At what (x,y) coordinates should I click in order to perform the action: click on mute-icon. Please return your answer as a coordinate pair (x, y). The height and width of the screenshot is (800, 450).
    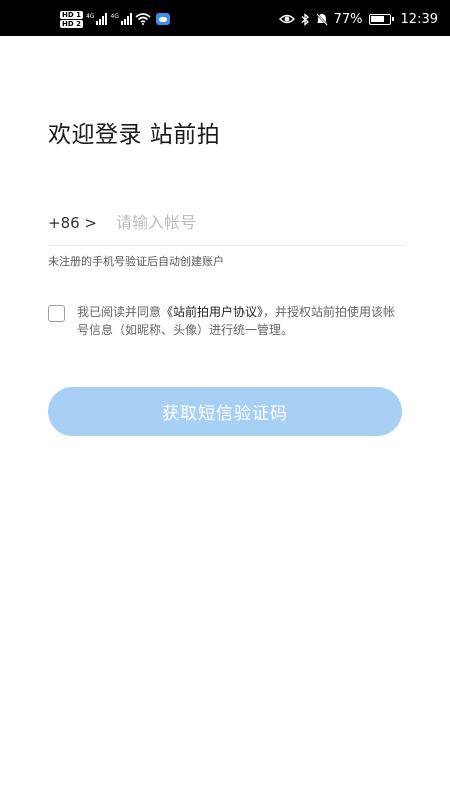
    Looking at the image, I should click on (321, 19).